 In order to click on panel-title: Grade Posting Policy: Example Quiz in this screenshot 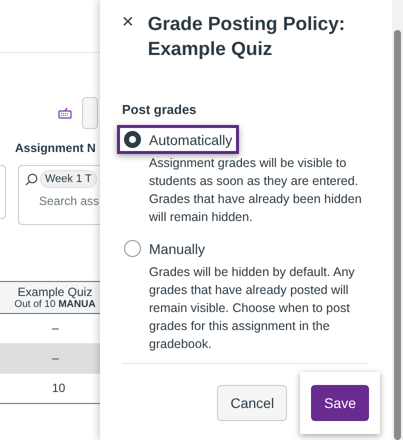, I will do `click(247, 37)`.